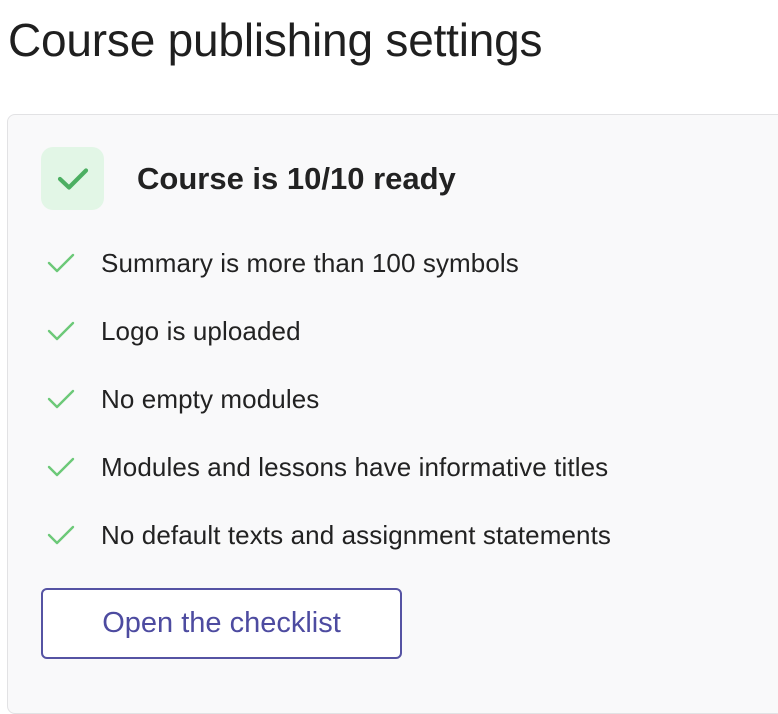 The height and width of the screenshot is (714, 778). Describe the element at coordinates (275, 40) in the screenshot. I see `page-title: Course publishing settings` at that location.